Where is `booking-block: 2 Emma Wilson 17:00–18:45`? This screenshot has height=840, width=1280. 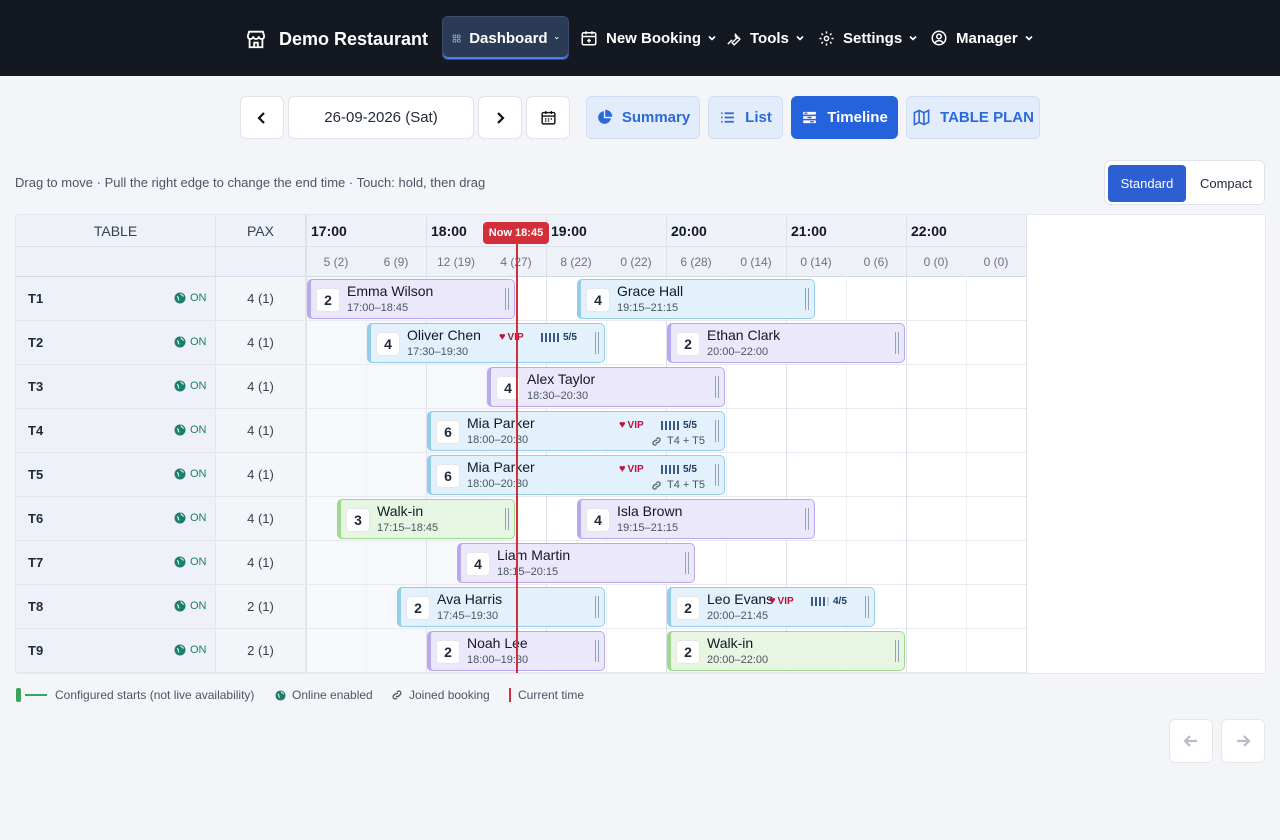
booking-block: 2 Emma Wilson 17:00–18:45 is located at coordinates (411, 299).